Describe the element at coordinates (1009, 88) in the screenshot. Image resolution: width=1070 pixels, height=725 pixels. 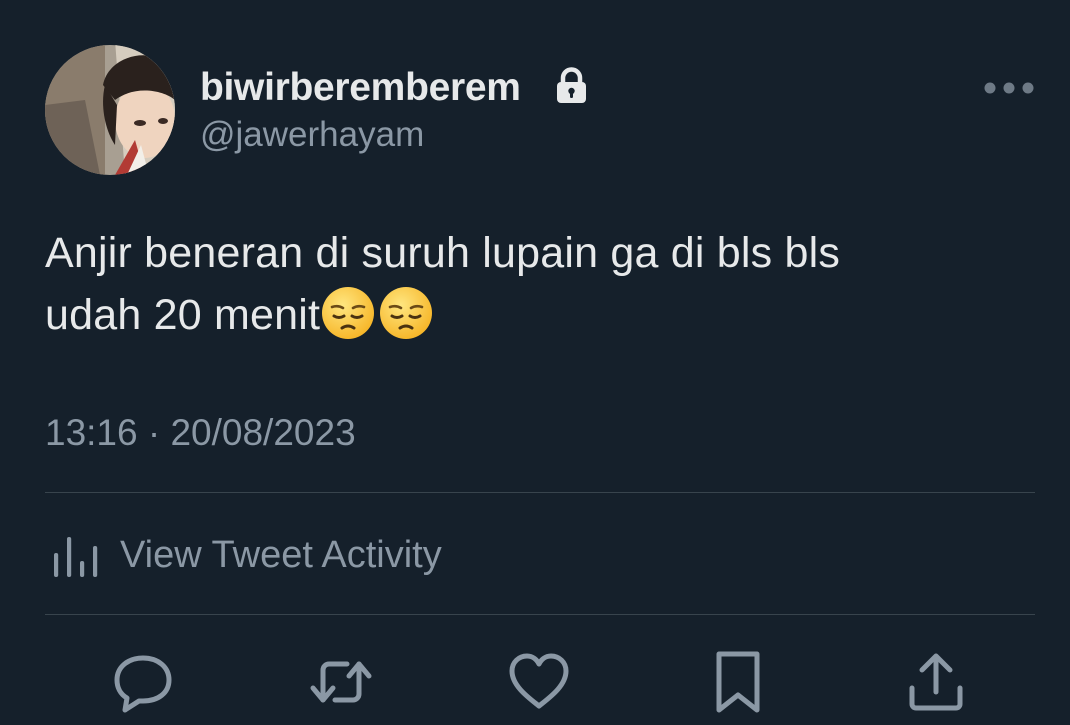
I see `more-options-icon` at that location.